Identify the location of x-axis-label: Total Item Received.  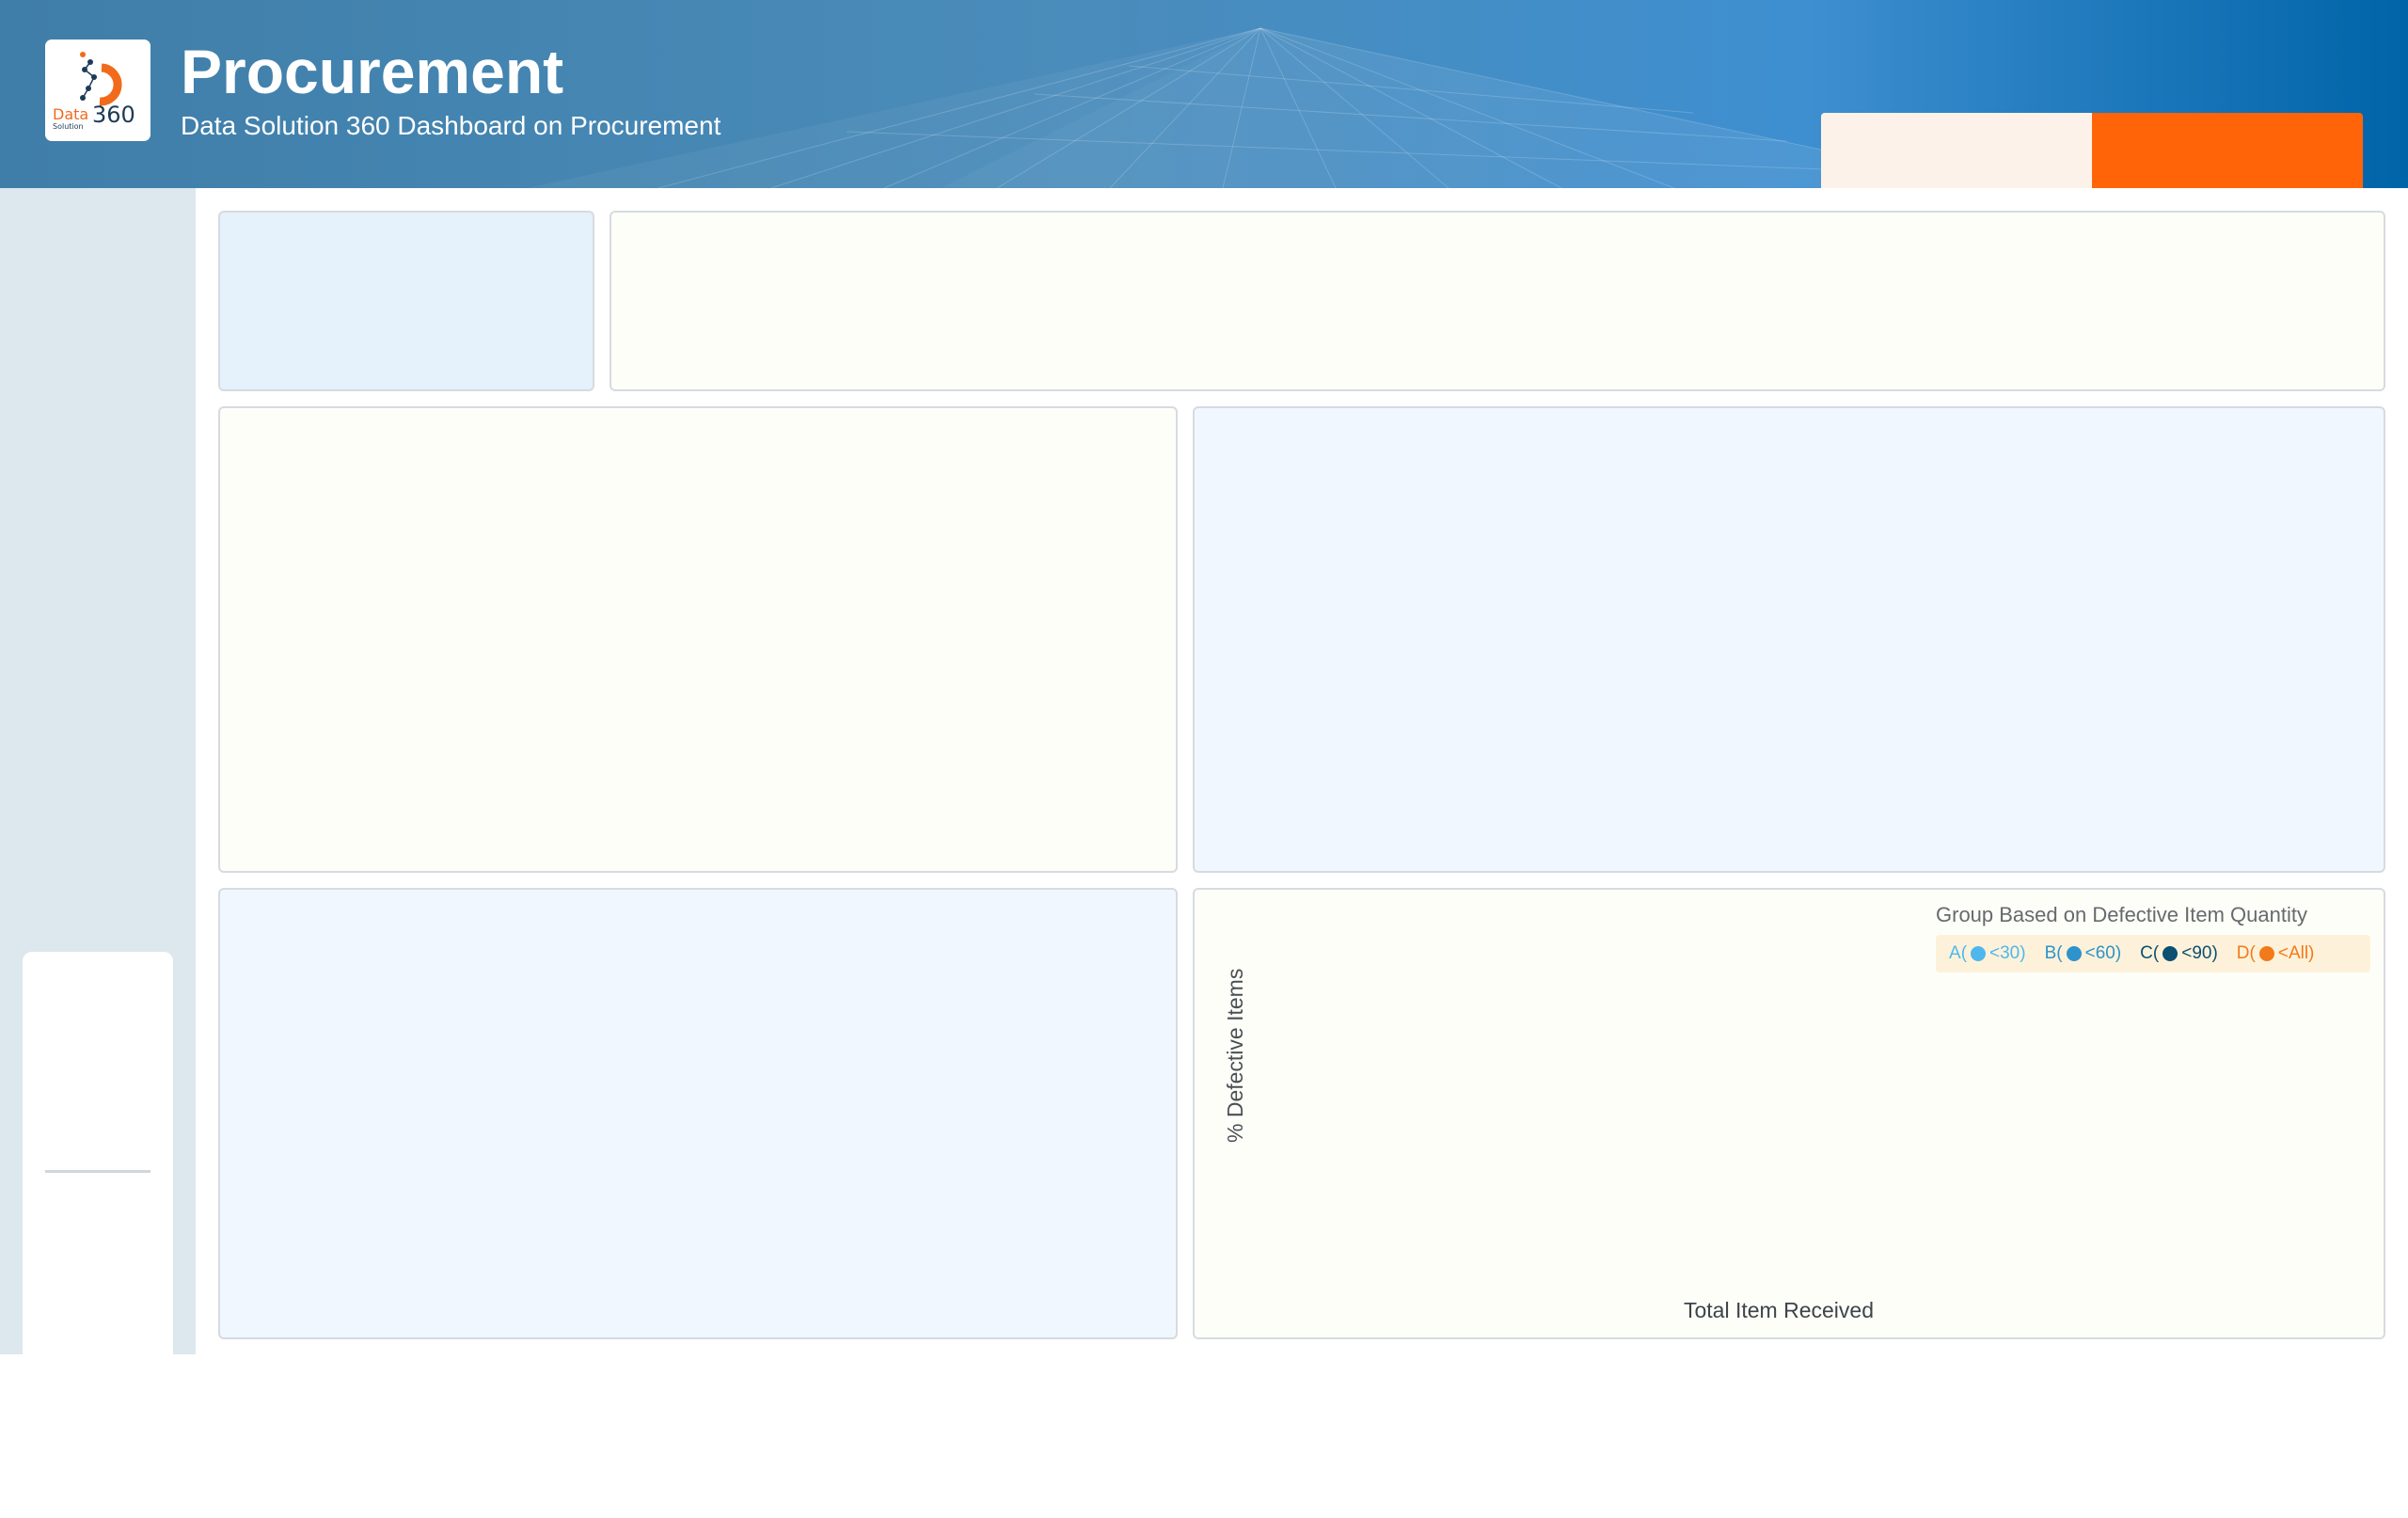
(1779, 1310).